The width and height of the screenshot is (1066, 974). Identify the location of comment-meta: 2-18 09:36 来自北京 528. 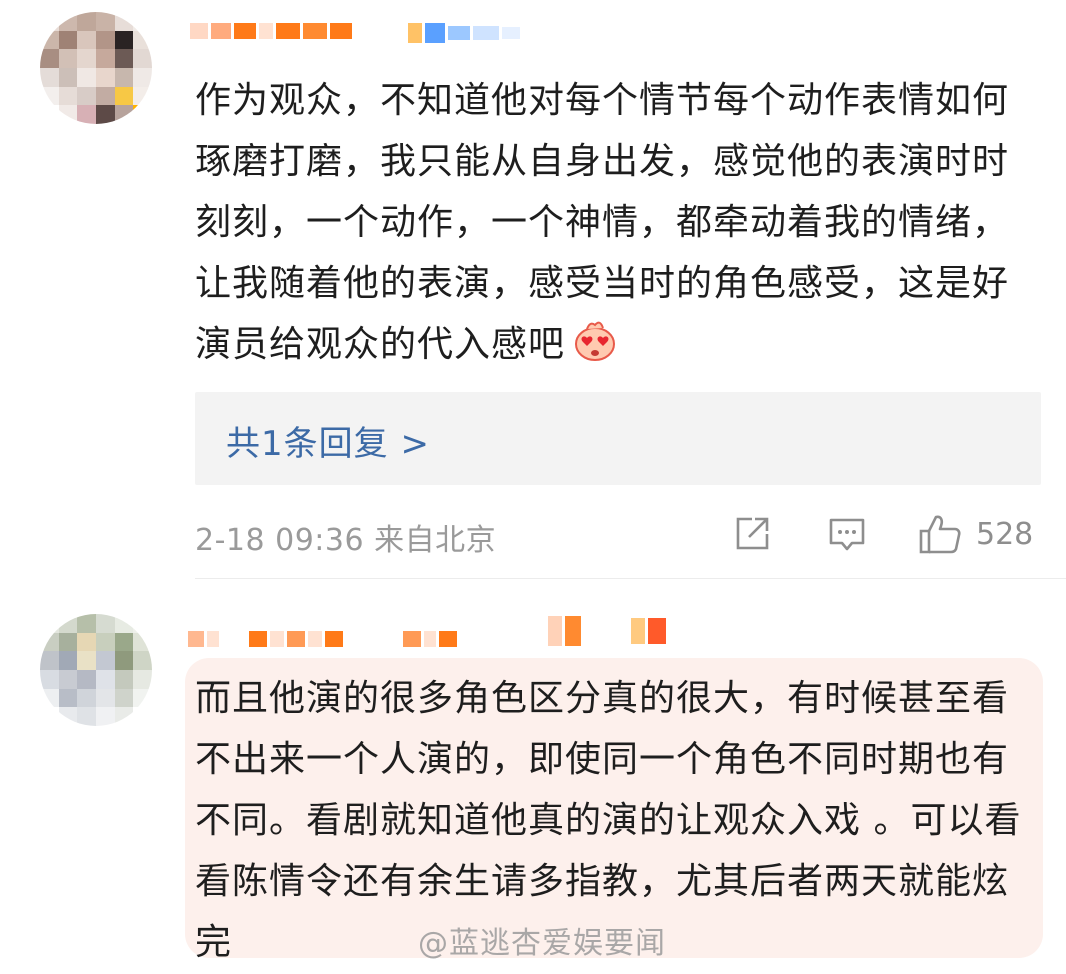
(620, 534).